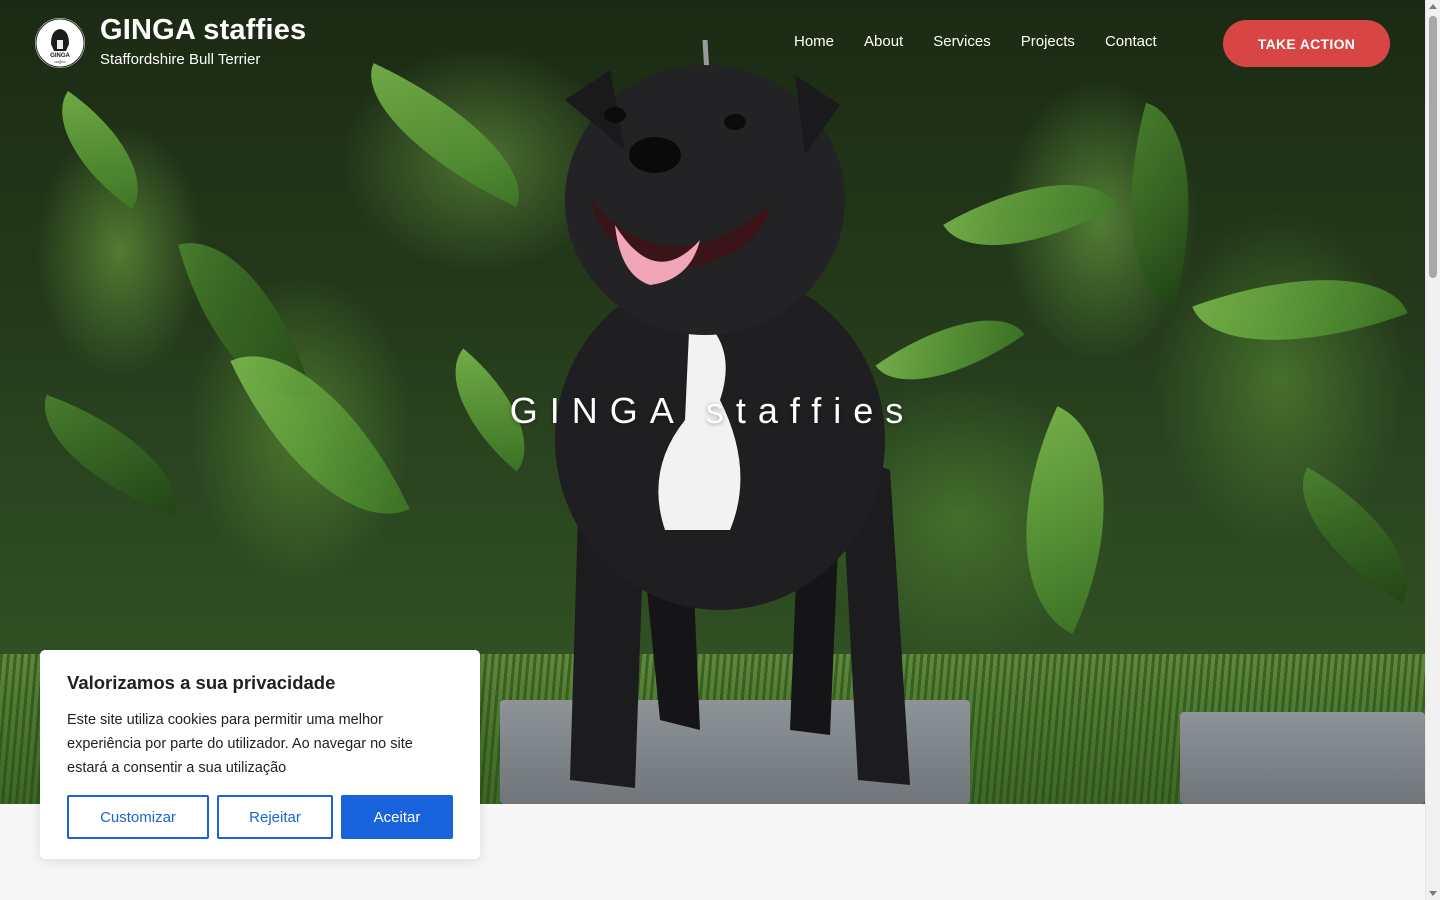 This screenshot has width=1440, height=900. Describe the element at coordinates (814, 41) in the screenshot. I see `nav-item-home: Home` at that location.